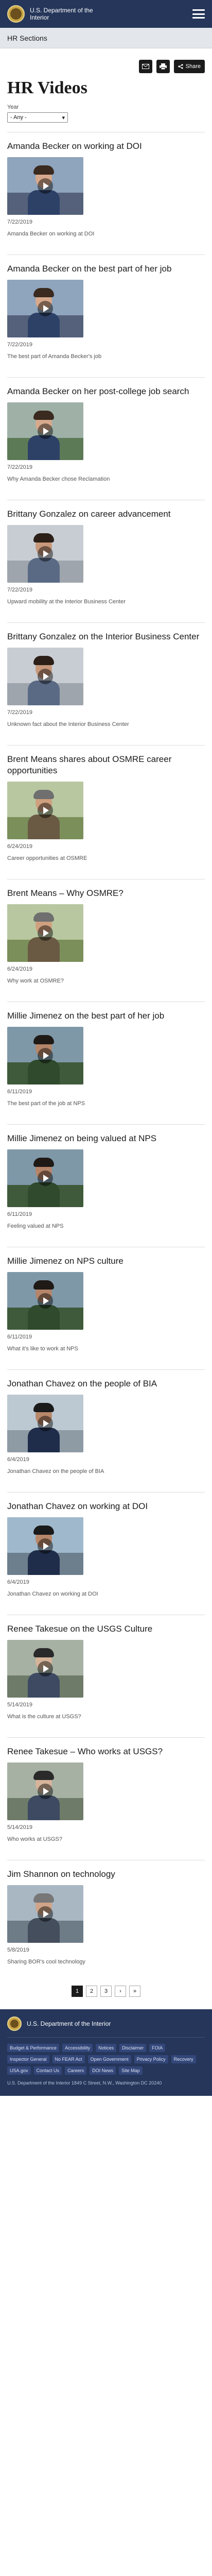  Describe the element at coordinates (106, 1261) in the screenshot. I see `video-title-link: Millie Jimenez on NPS culture` at that location.